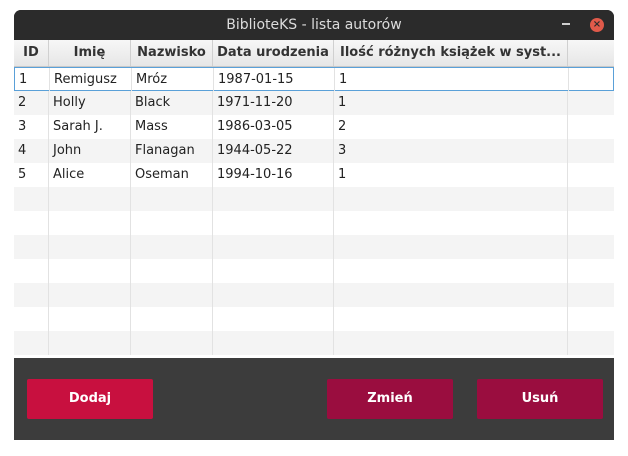 The image size is (628, 456). Describe the element at coordinates (274, 80) in the screenshot. I see `cell-birth-date: 1987-01-15` at that location.